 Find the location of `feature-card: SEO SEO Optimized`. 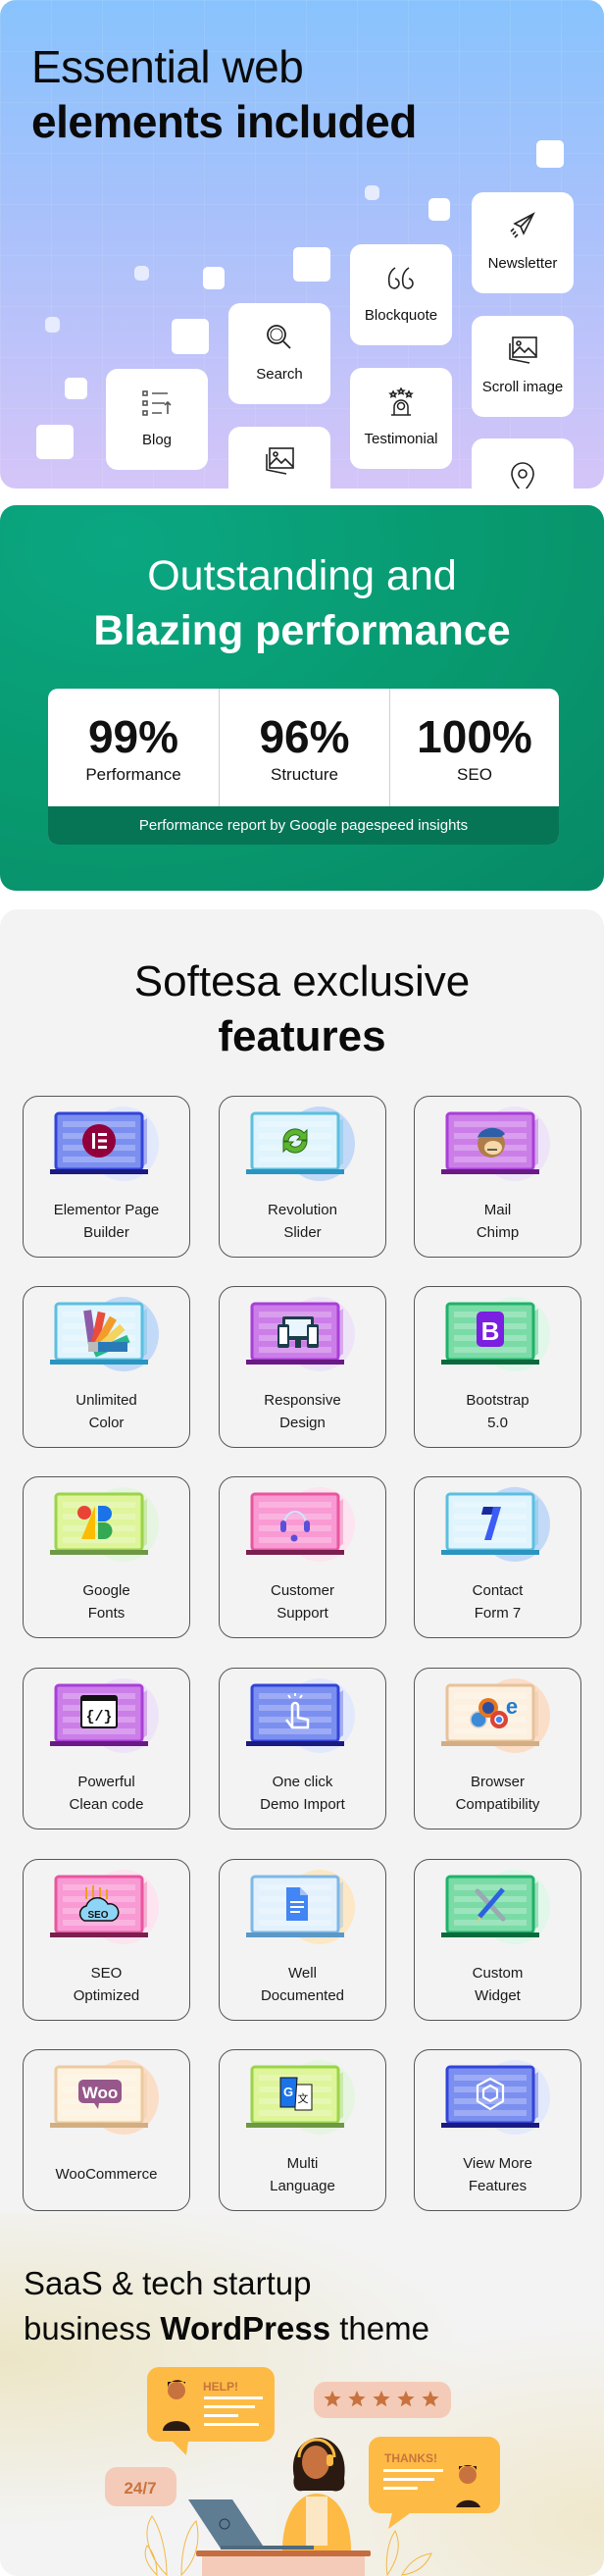

feature-card: SEO SEO Optimized is located at coordinates (107, 1940).